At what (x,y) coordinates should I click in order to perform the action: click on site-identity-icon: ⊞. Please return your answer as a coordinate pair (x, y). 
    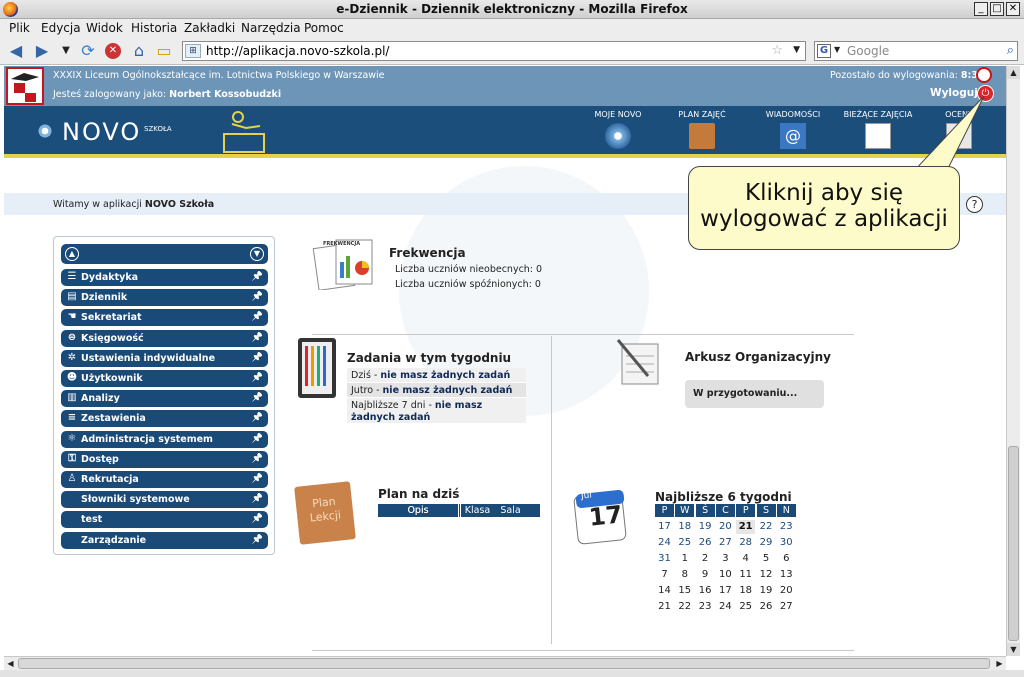
    Looking at the image, I should click on (193, 51).